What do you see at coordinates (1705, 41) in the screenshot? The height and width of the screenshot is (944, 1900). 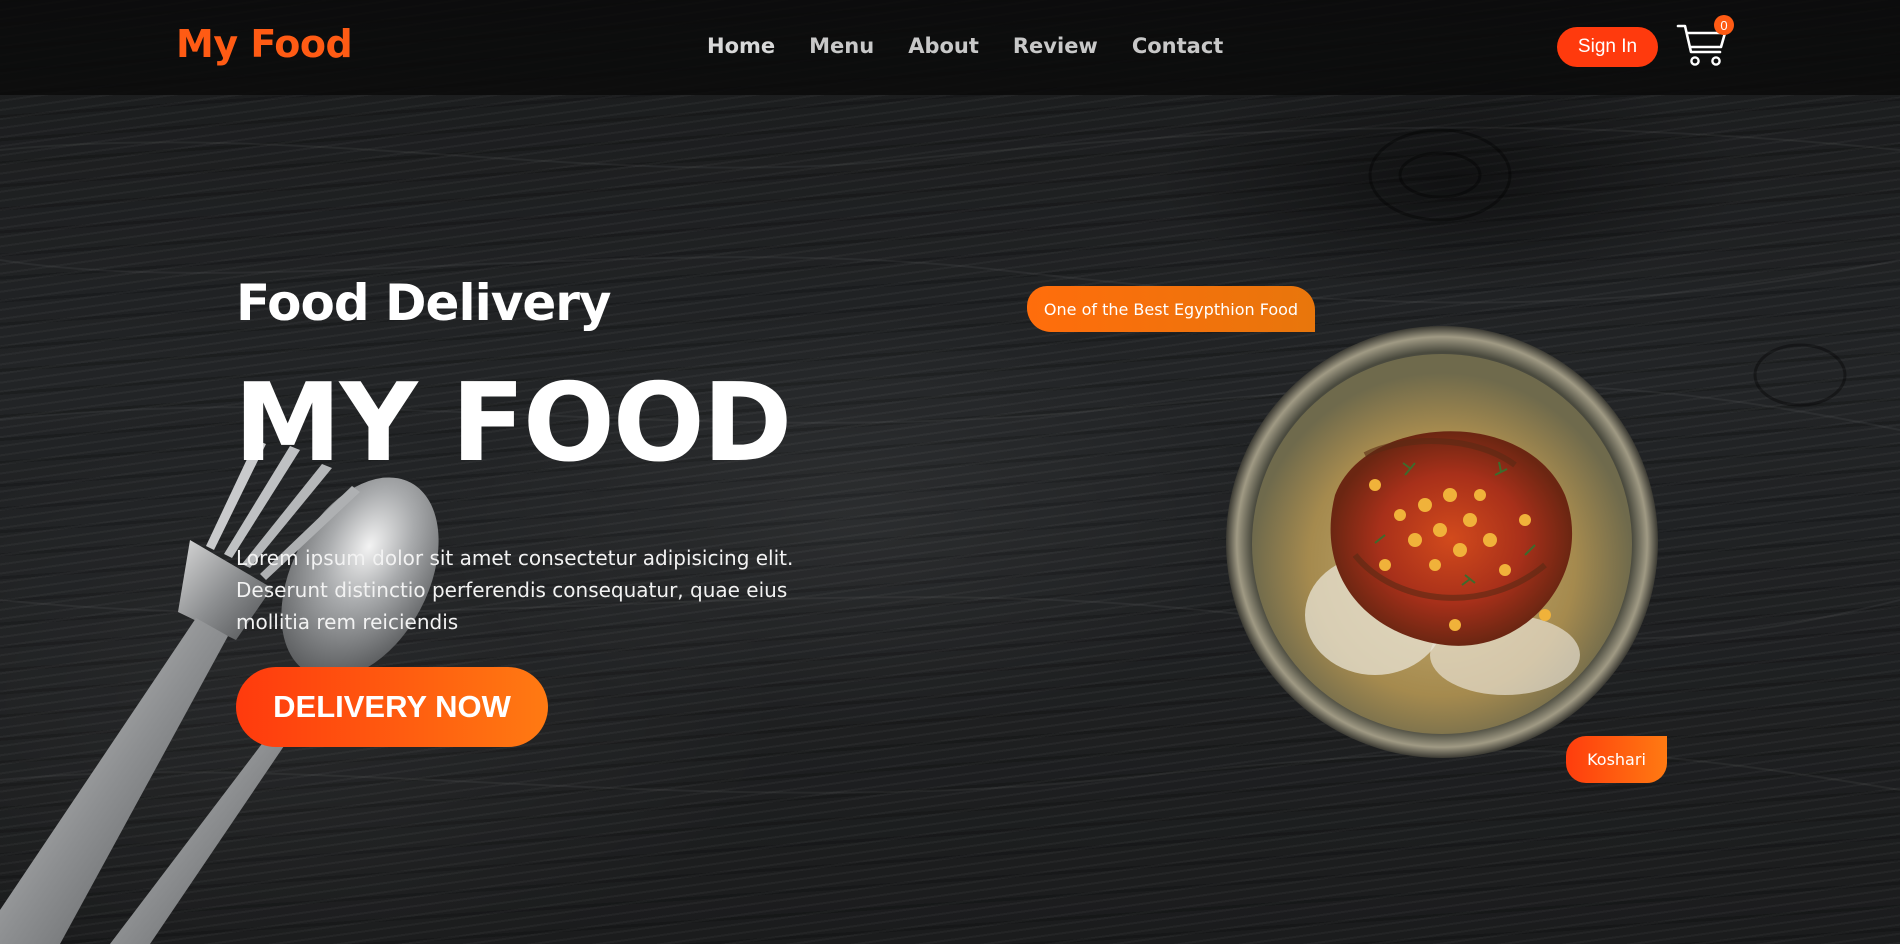 I see `cart-button: 0` at bounding box center [1705, 41].